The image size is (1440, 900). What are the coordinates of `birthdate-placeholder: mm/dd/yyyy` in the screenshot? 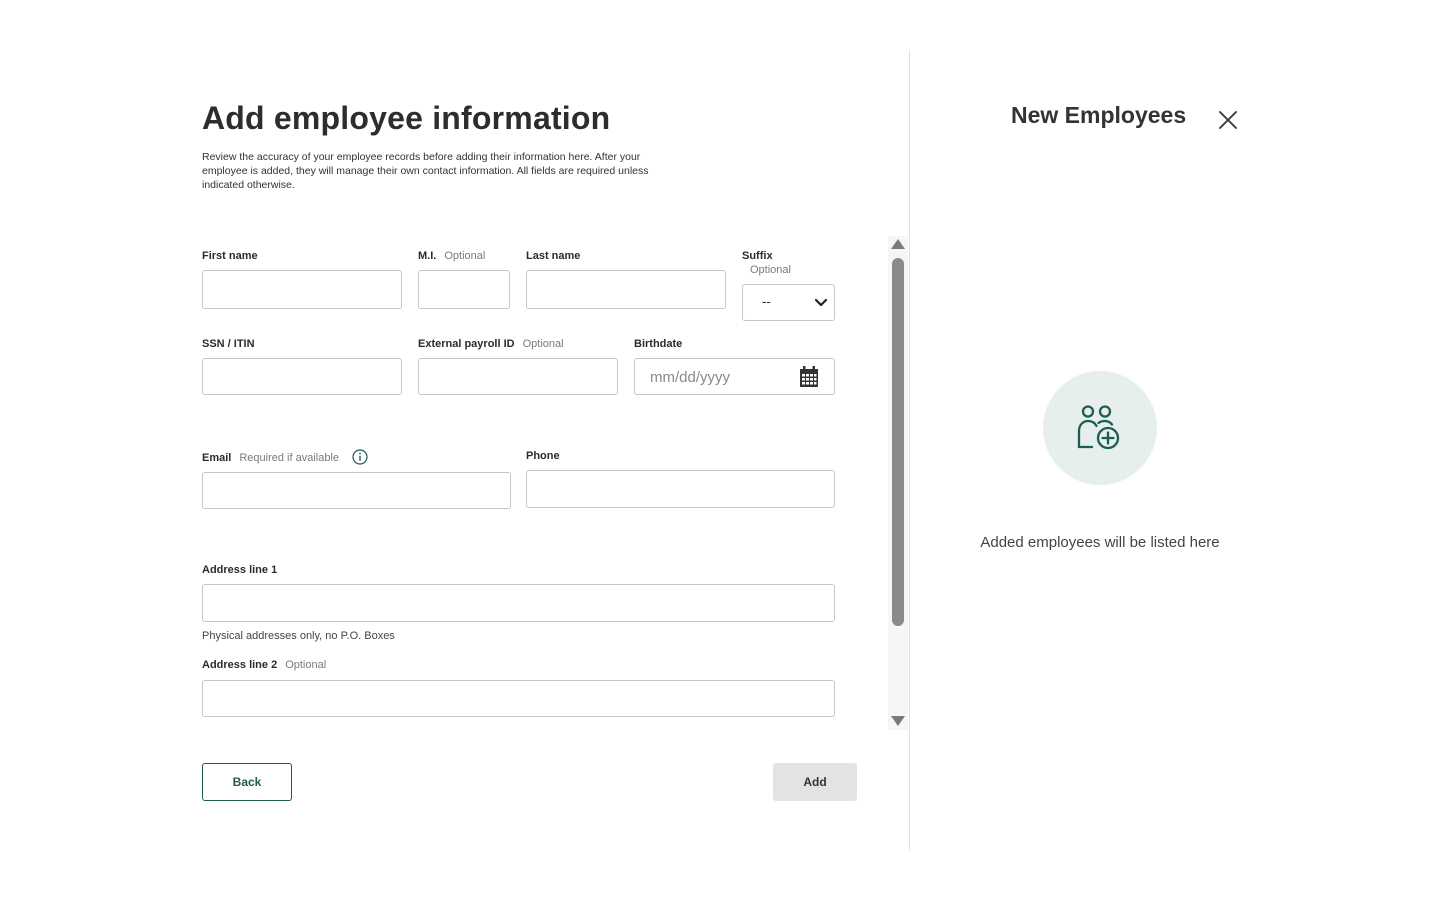 It's located at (690, 377).